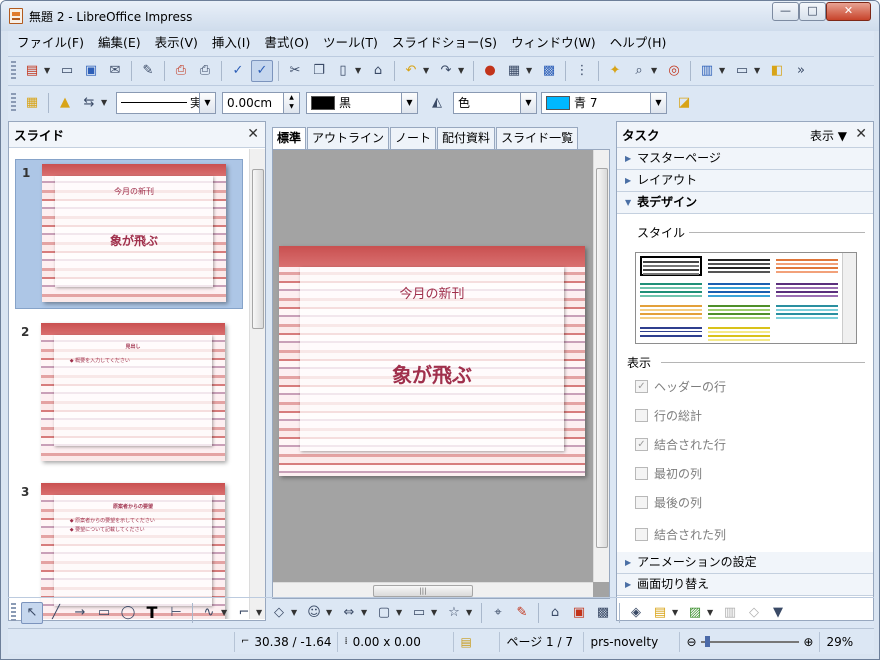 The width and height of the screenshot is (880, 660). I want to click on menu-slideshow: スライドショー(S), so click(444, 43).